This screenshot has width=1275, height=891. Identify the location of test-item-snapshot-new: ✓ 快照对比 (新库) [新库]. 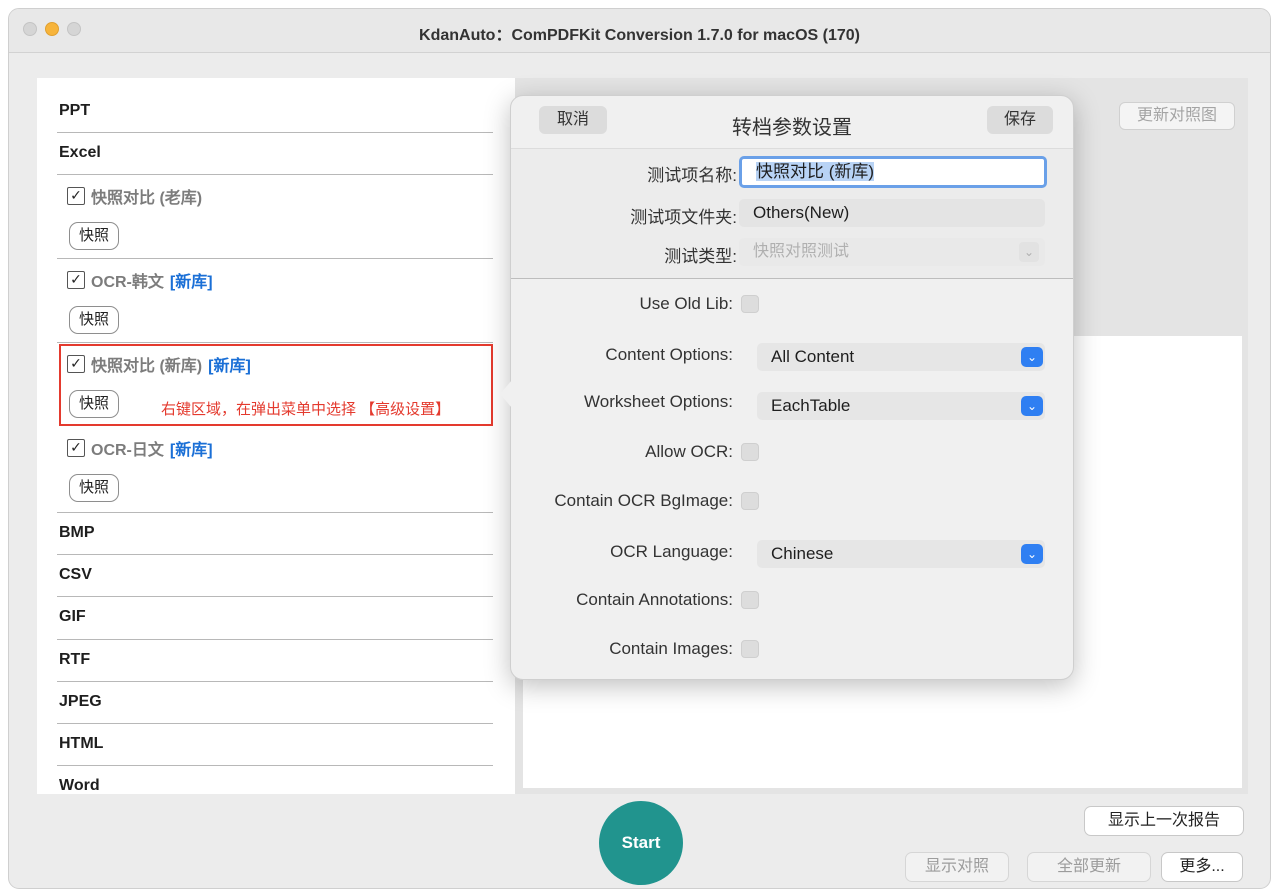
(159, 364).